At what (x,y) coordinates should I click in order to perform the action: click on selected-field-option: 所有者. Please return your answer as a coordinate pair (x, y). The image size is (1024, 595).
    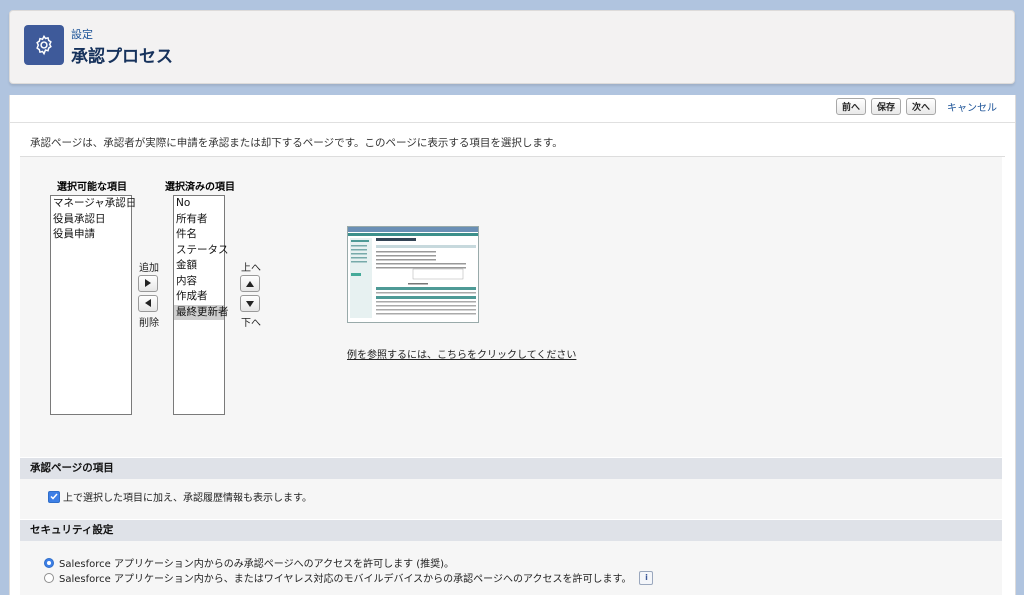
    Looking at the image, I should click on (199, 220).